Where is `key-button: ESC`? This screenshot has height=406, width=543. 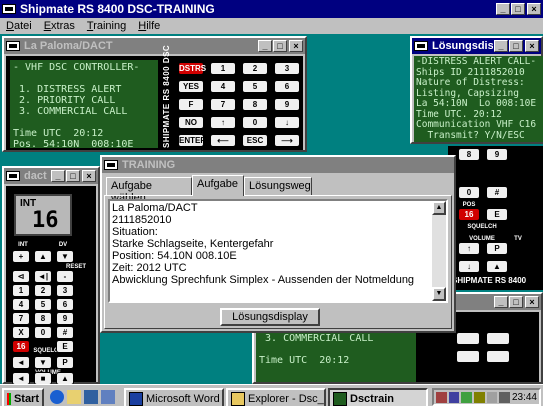 key-button: ESC is located at coordinates (255, 140).